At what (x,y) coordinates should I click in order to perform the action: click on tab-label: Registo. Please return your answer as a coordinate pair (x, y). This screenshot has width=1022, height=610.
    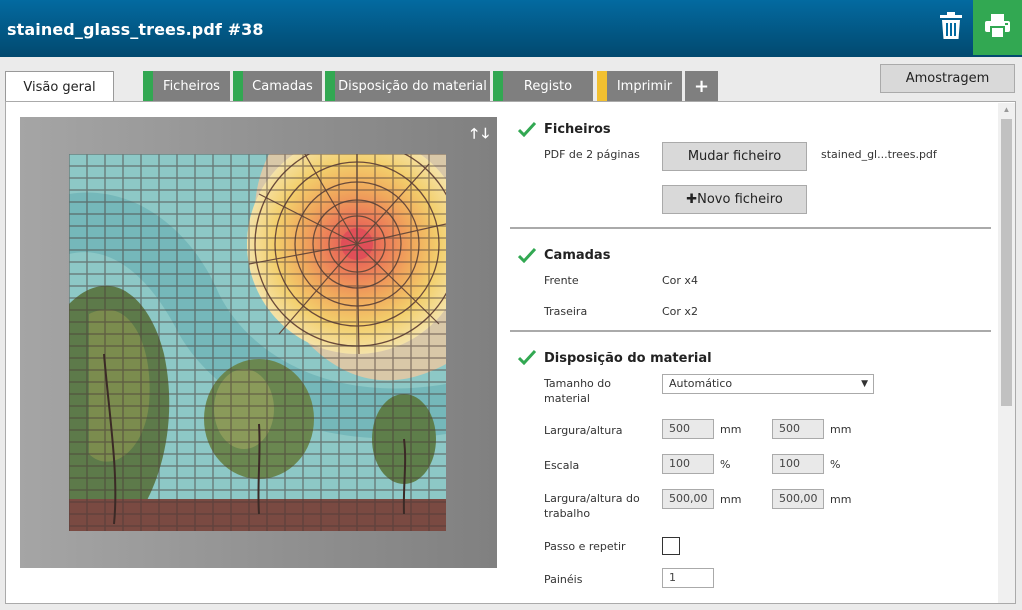
    Looking at the image, I should click on (548, 86).